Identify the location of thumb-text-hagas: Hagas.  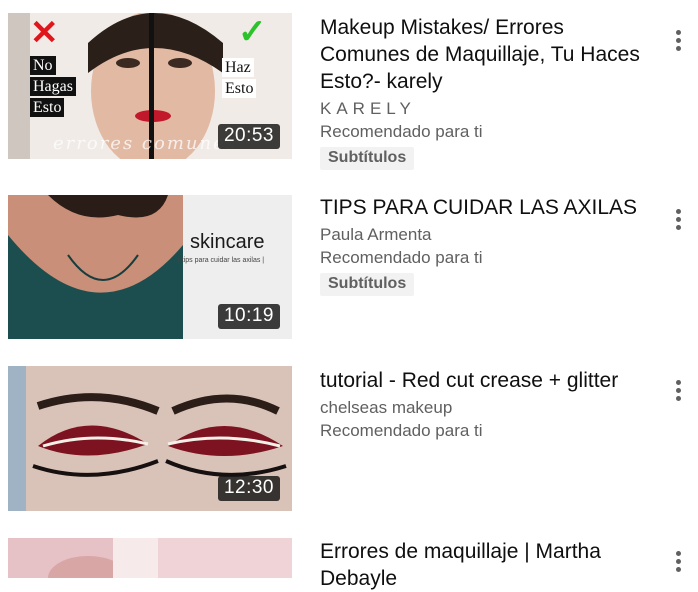
(53, 86).